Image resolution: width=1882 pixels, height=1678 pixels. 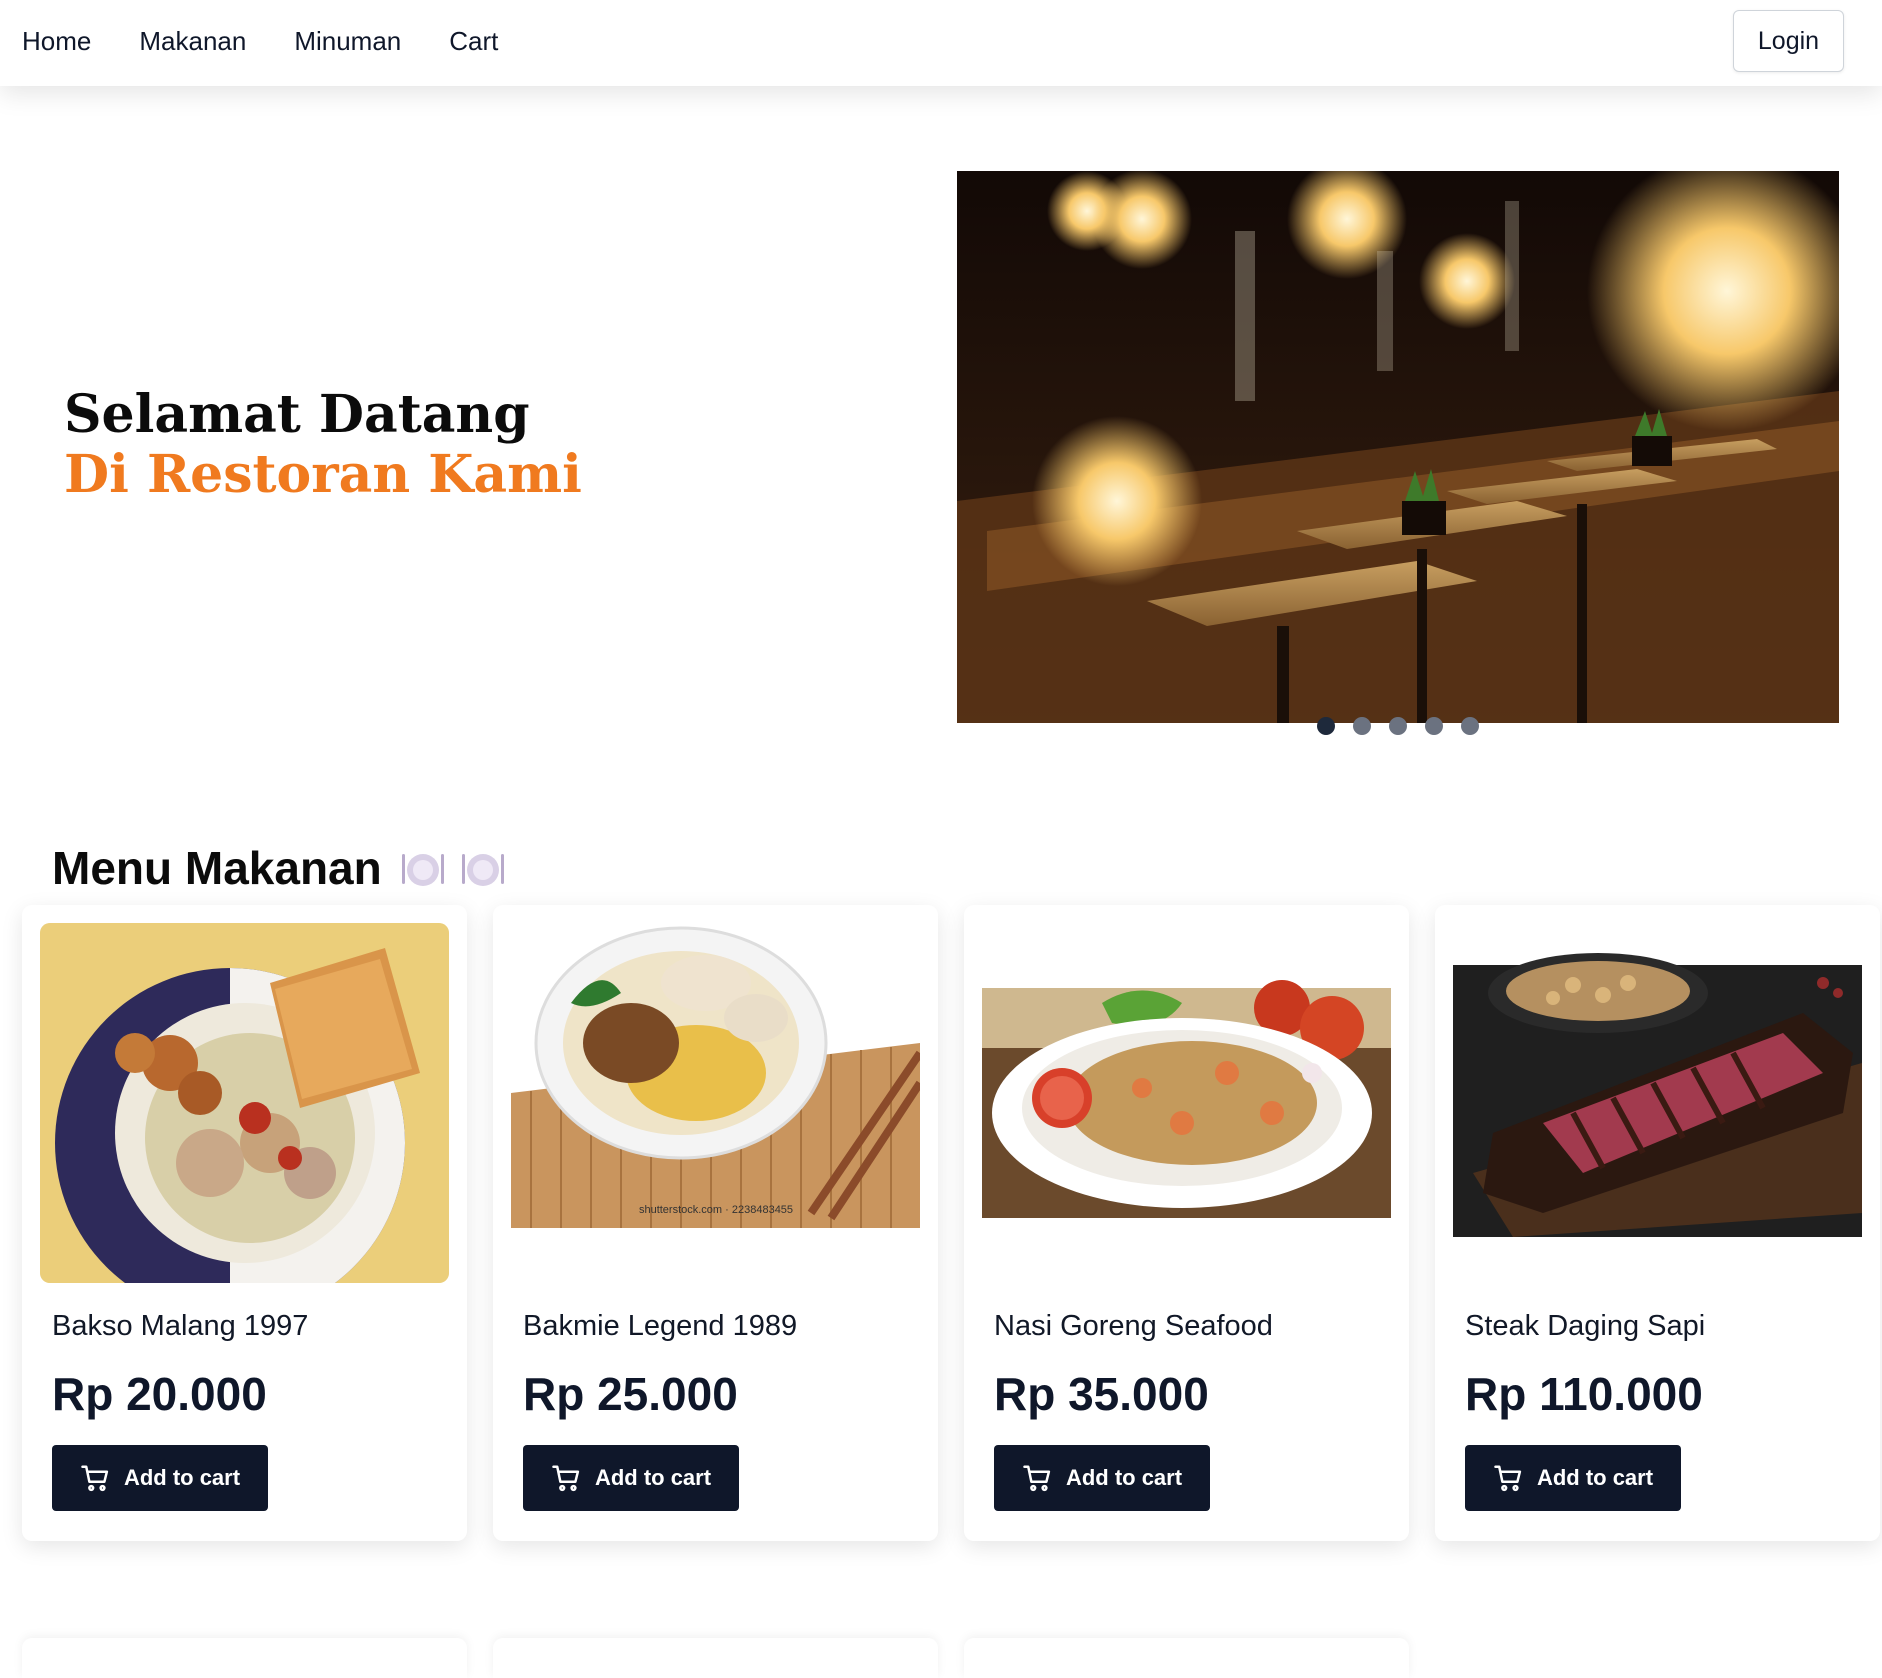 What do you see at coordinates (1584, 1394) in the screenshot?
I see `menu-item-price: Rp 110.000` at bounding box center [1584, 1394].